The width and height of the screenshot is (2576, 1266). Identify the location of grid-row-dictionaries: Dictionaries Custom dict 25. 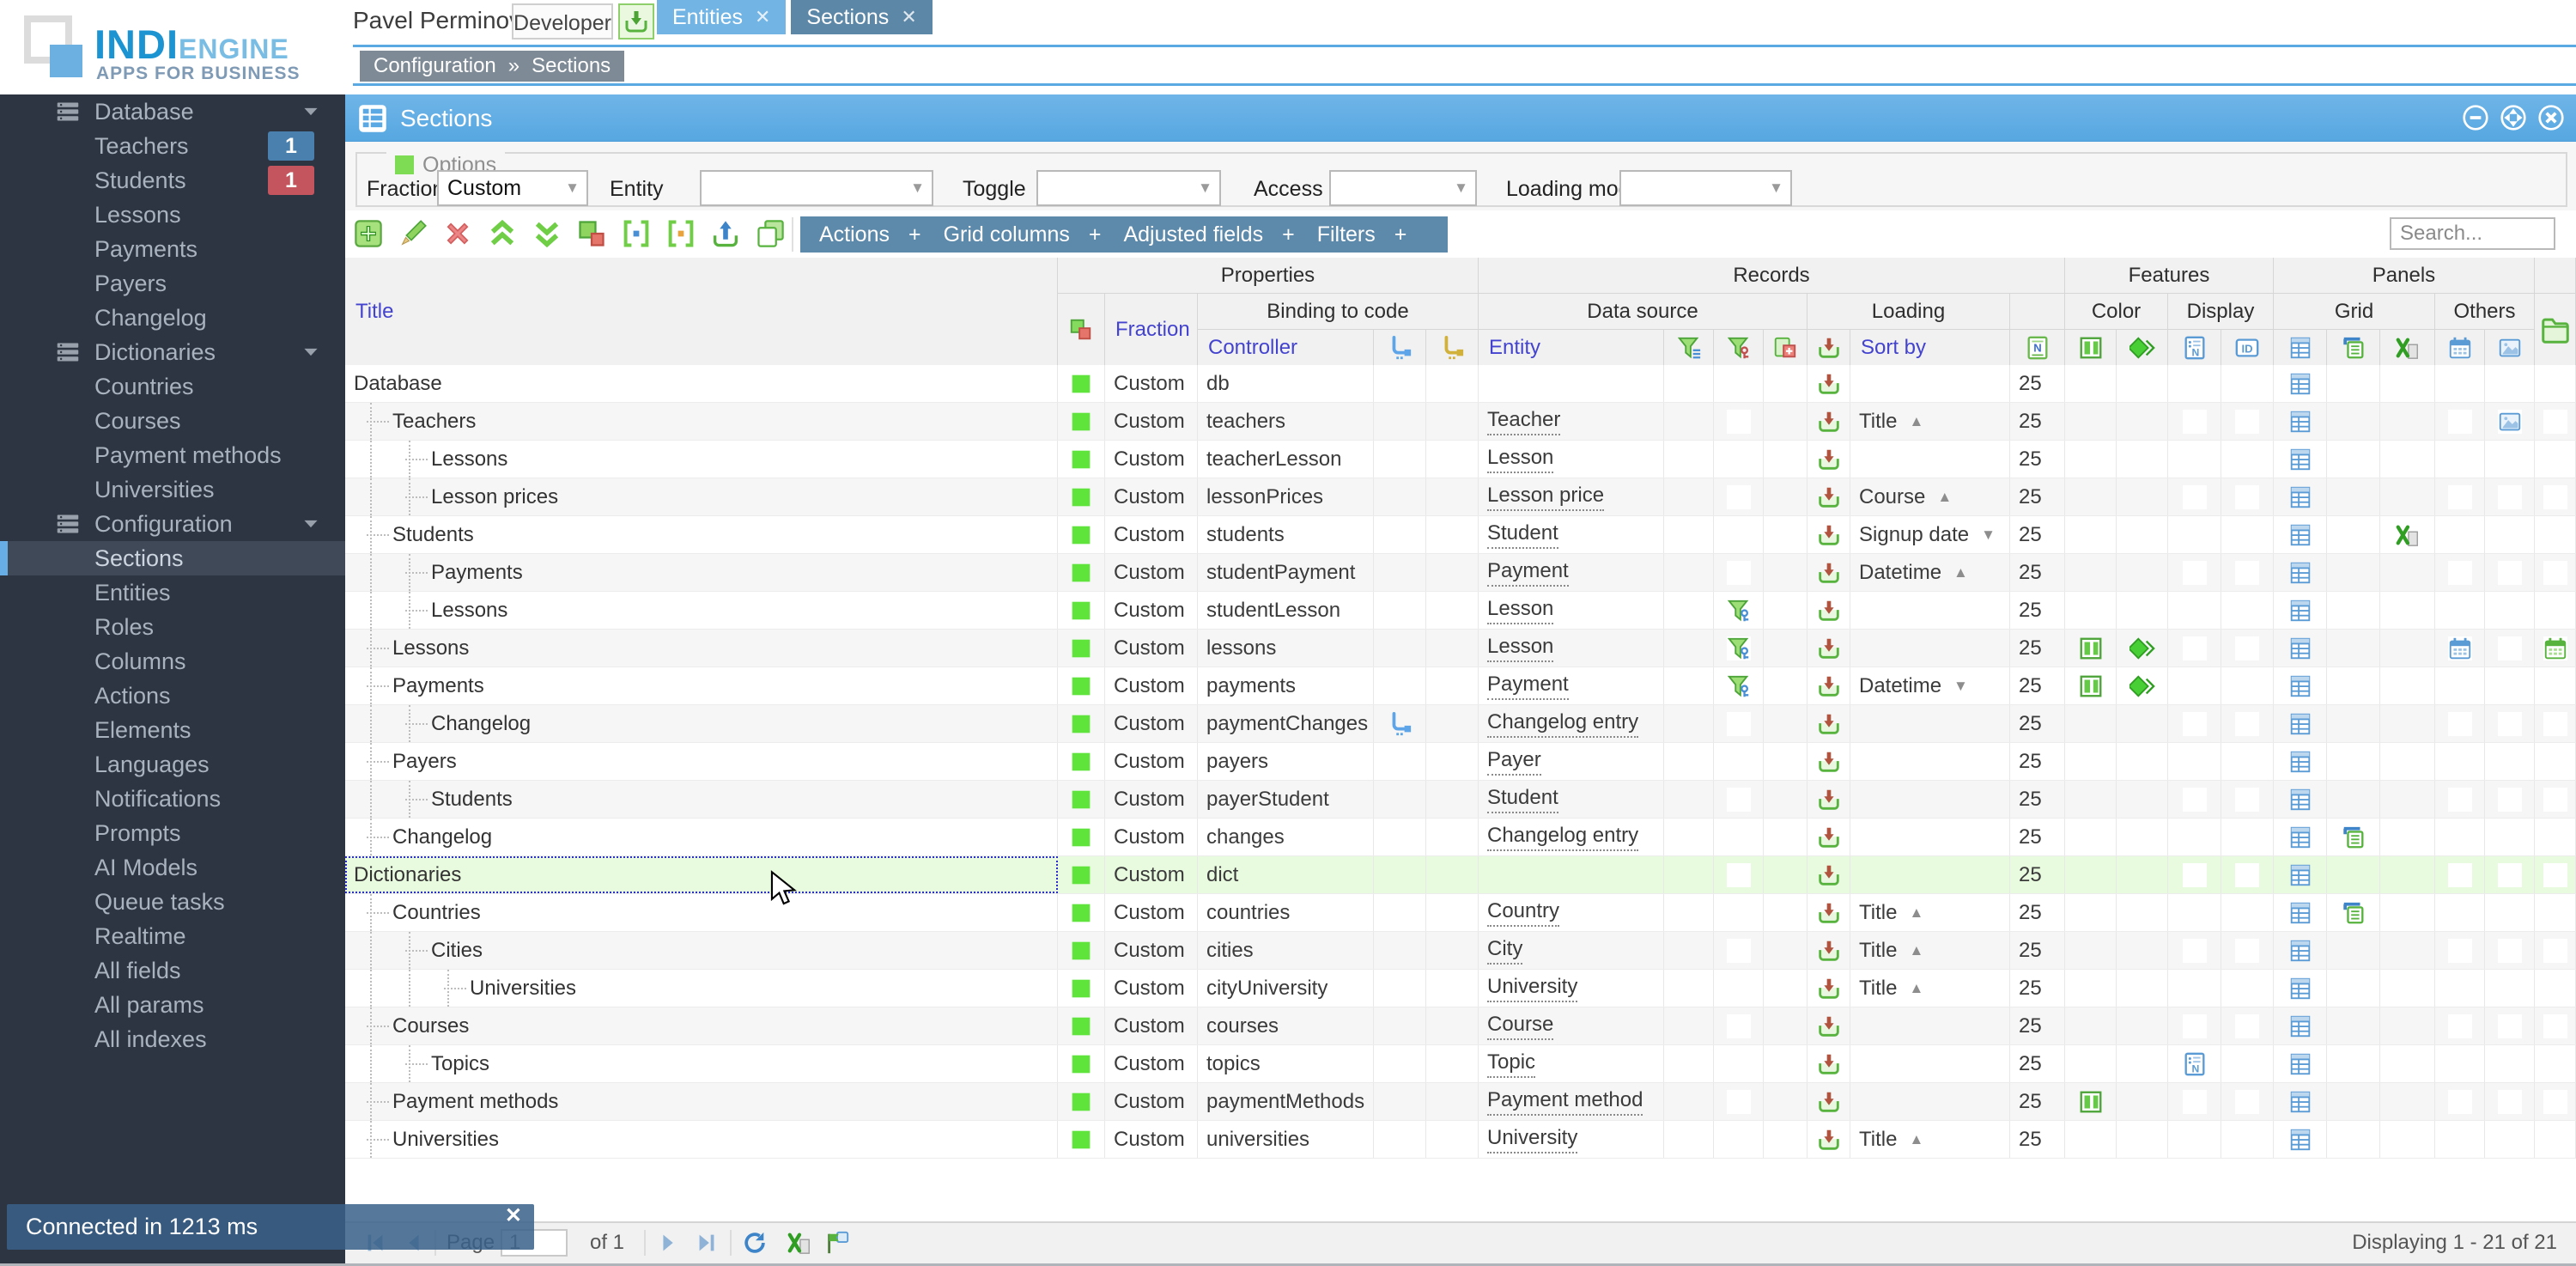
(1460, 875).